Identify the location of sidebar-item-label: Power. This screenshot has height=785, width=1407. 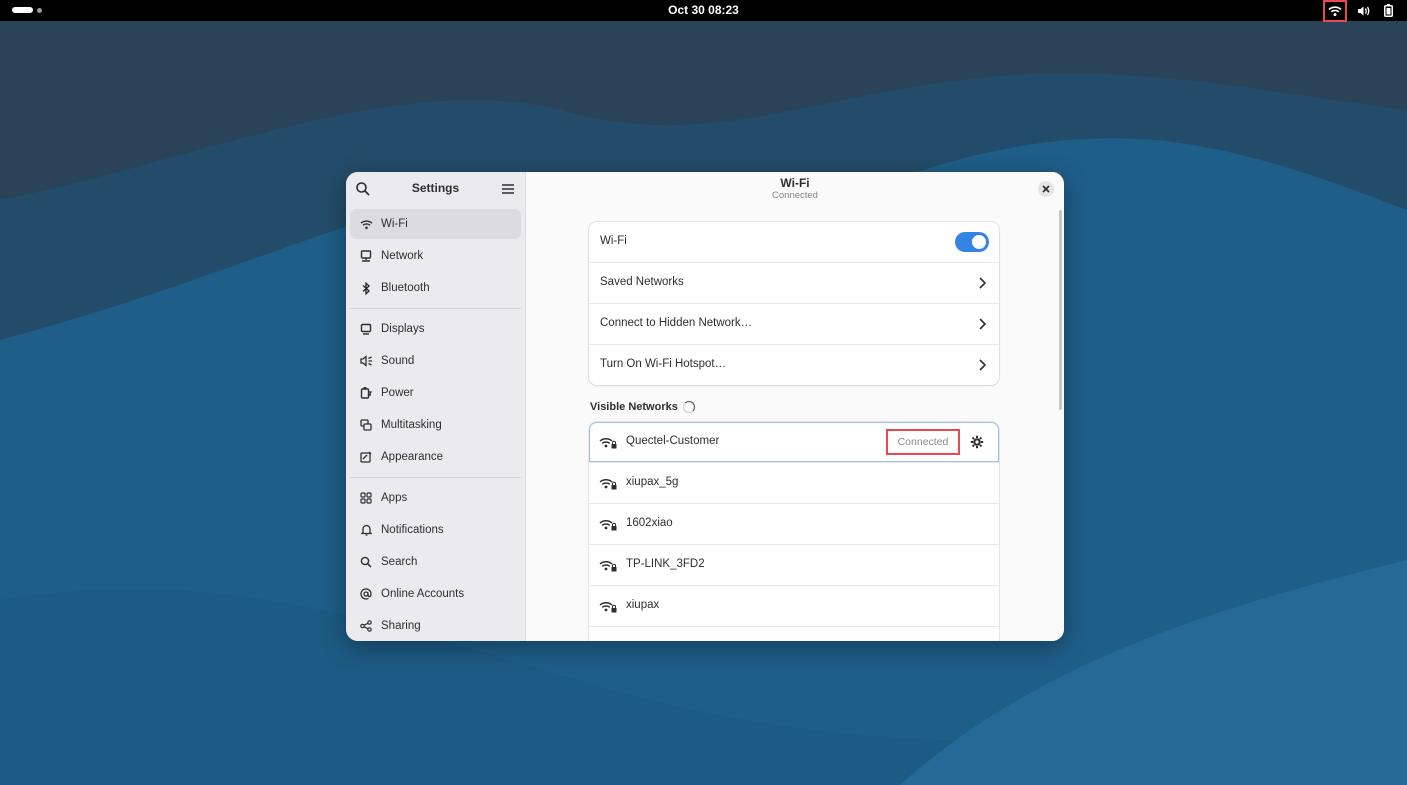
(397, 393).